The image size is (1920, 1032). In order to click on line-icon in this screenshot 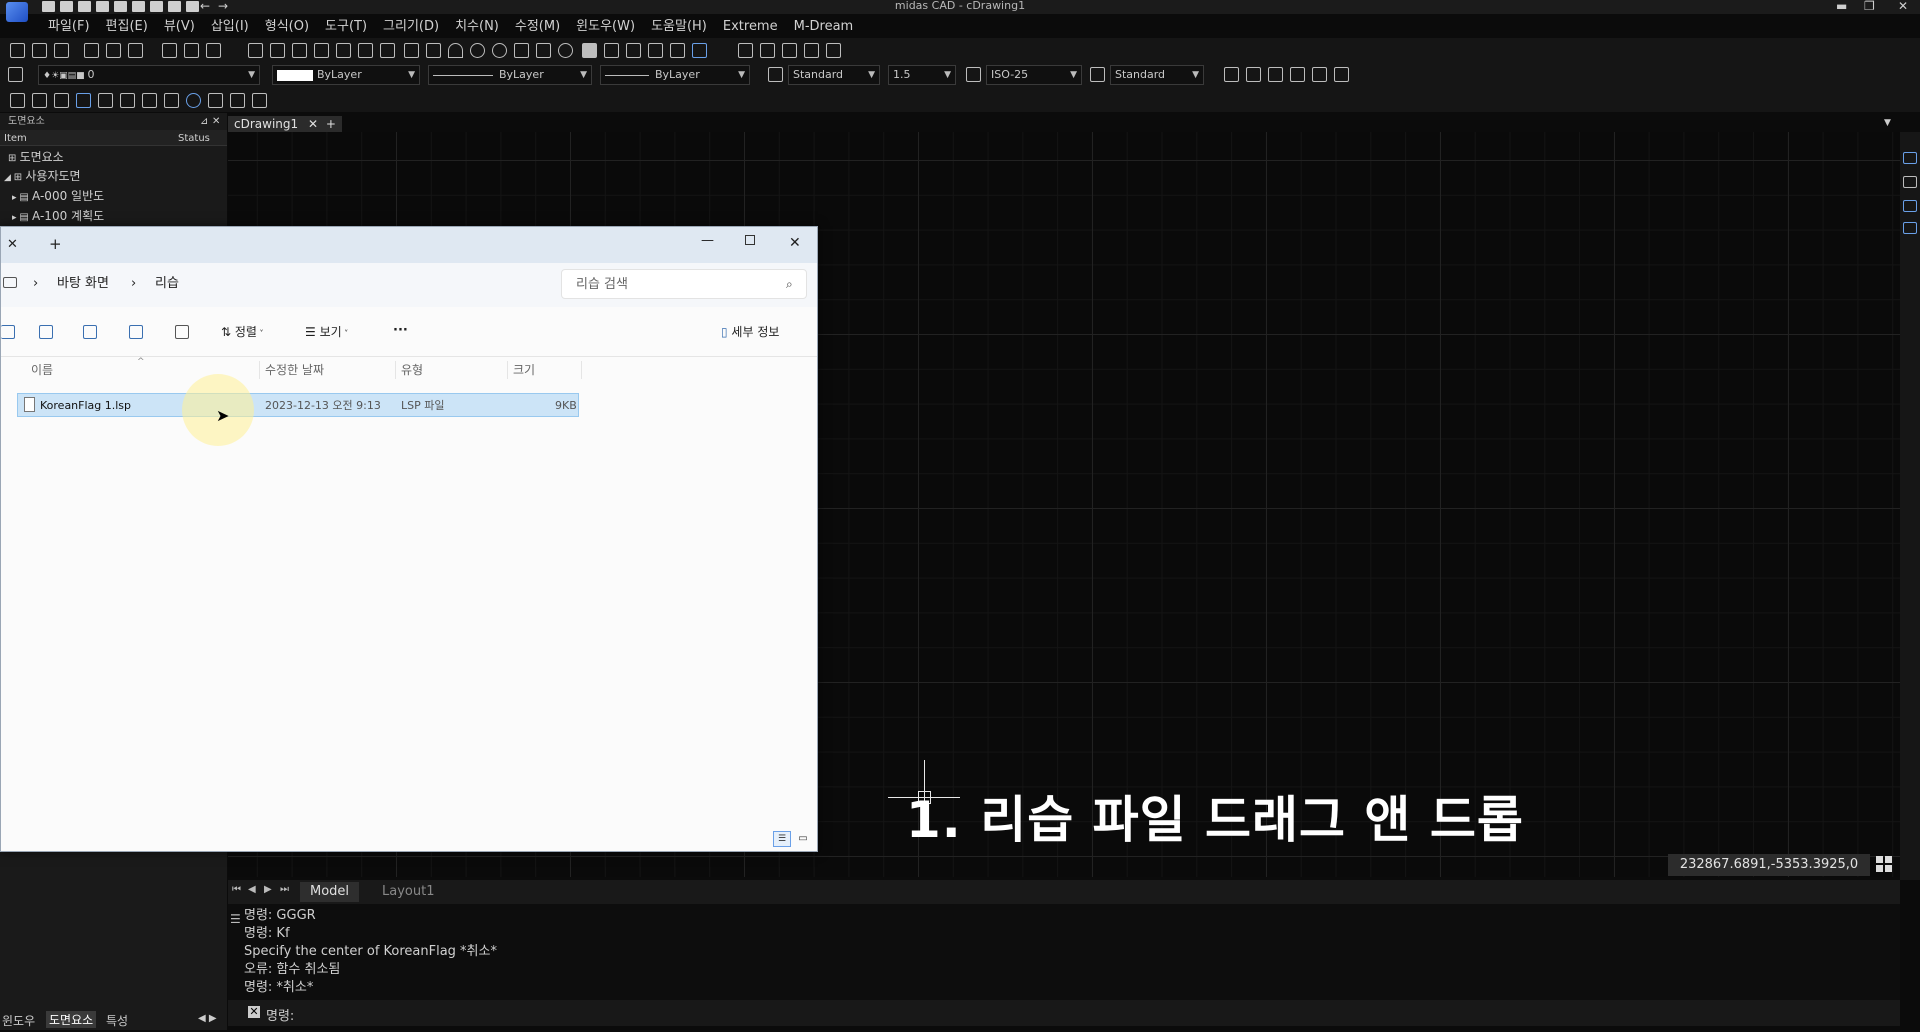, I will do `click(255, 50)`.